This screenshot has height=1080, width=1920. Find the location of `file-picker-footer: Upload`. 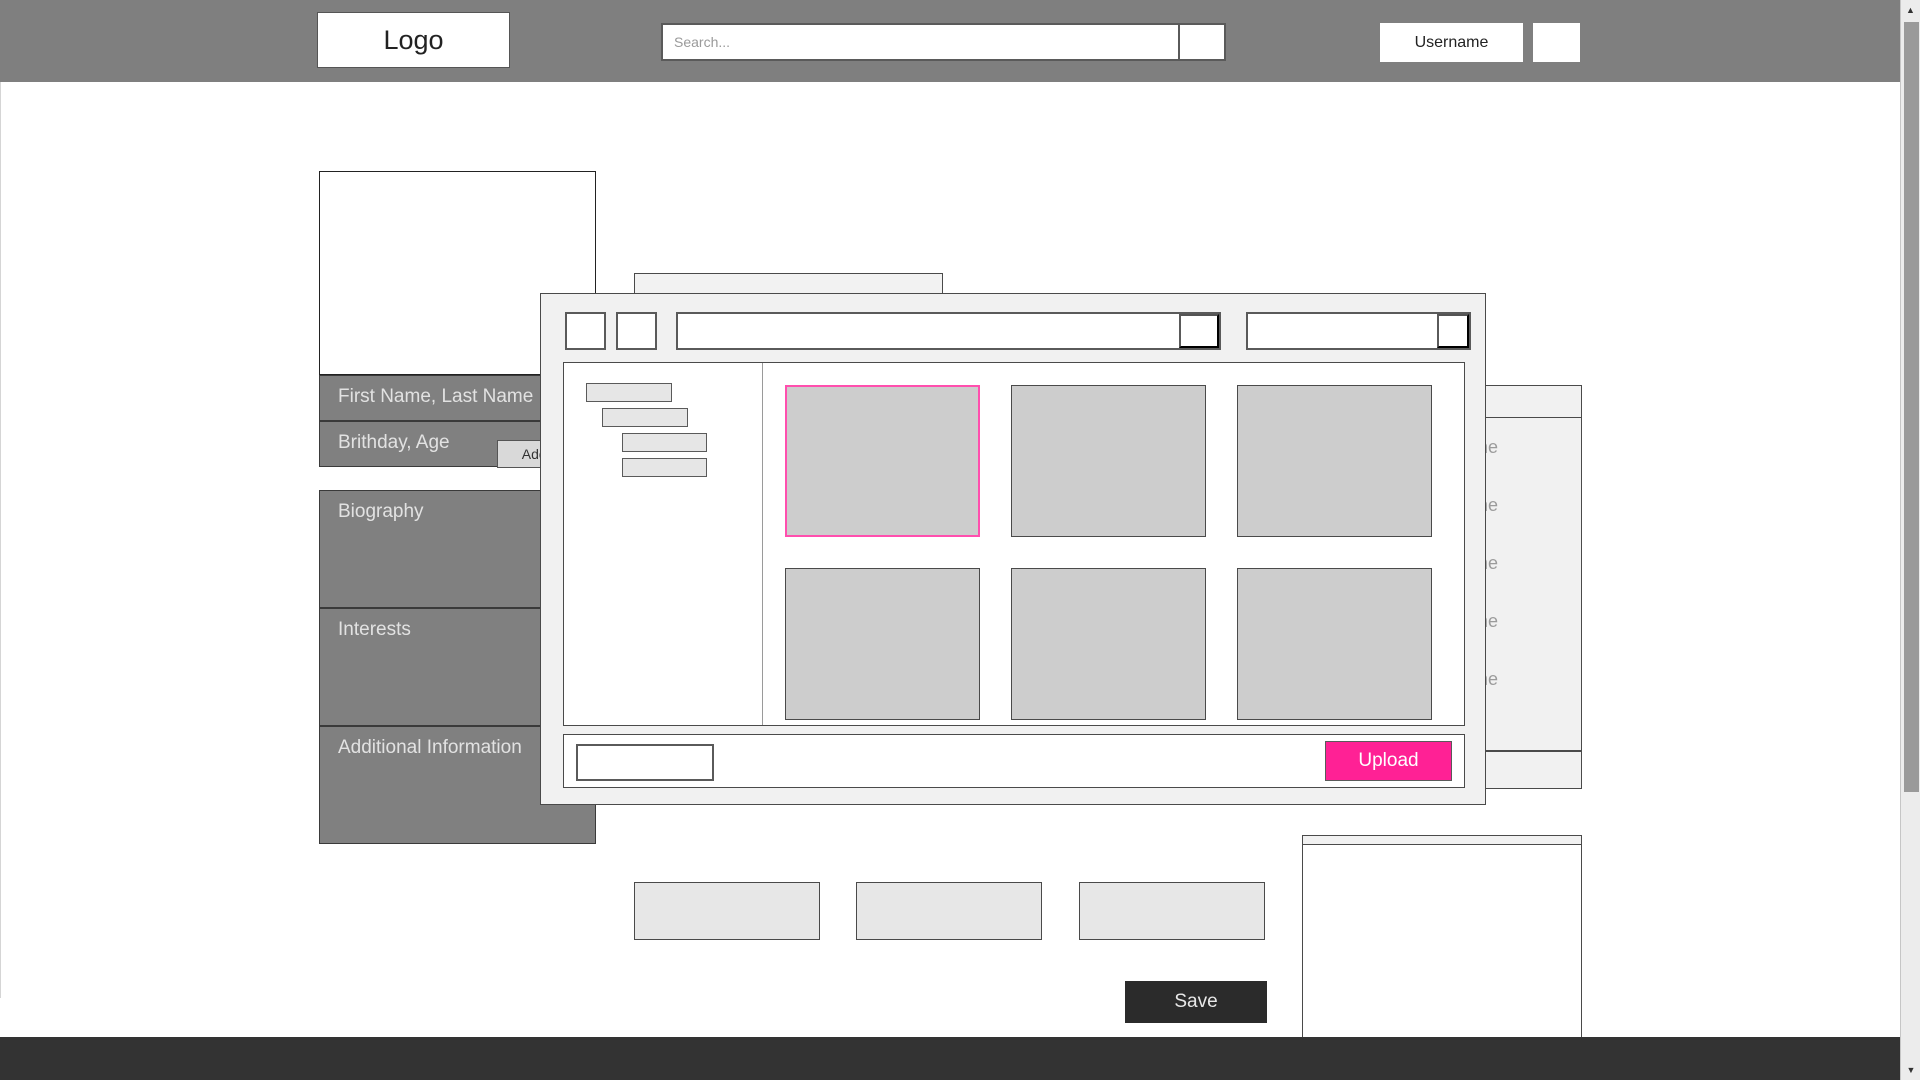

file-picker-footer: Upload is located at coordinates (1014, 761).